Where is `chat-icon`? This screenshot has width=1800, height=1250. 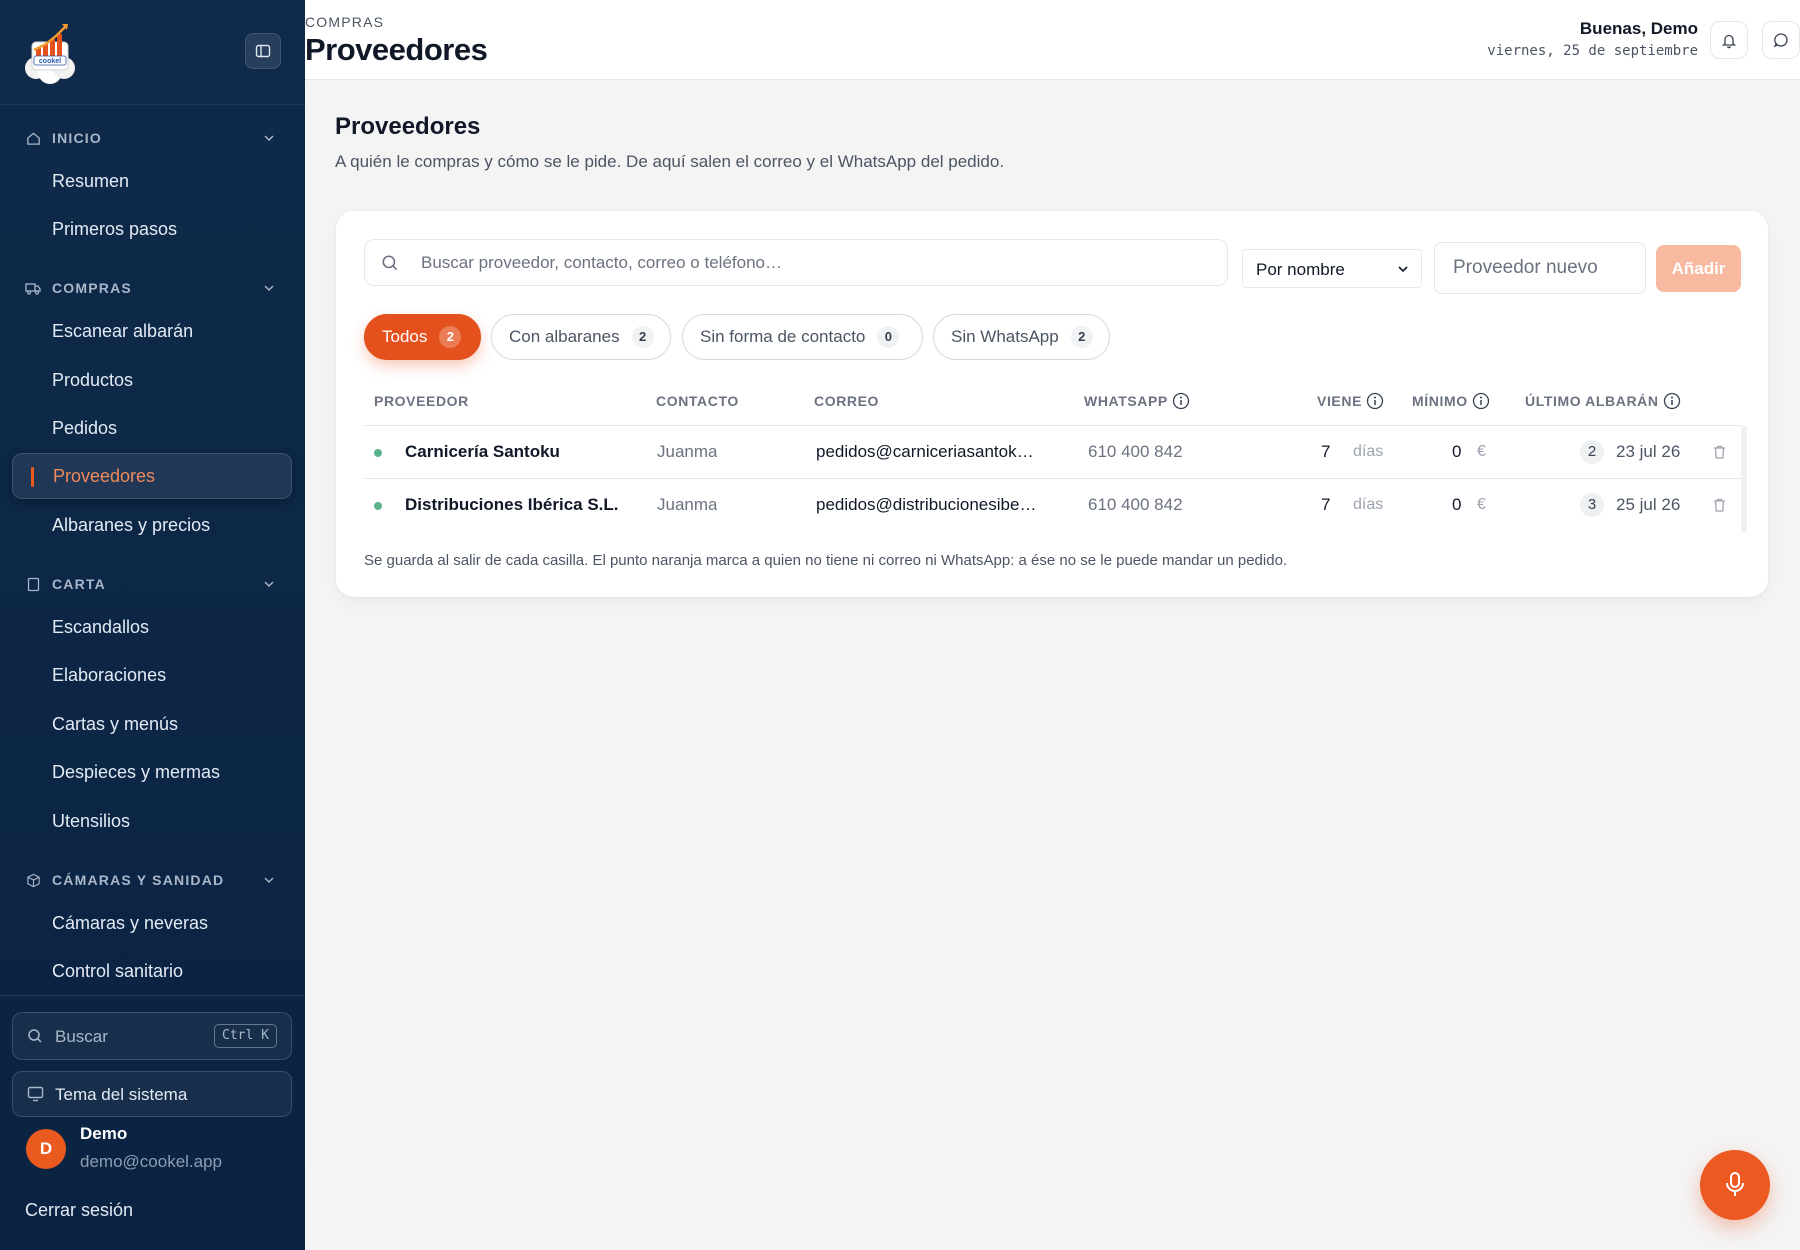 chat-icon is located at coordinates (1780, 40).